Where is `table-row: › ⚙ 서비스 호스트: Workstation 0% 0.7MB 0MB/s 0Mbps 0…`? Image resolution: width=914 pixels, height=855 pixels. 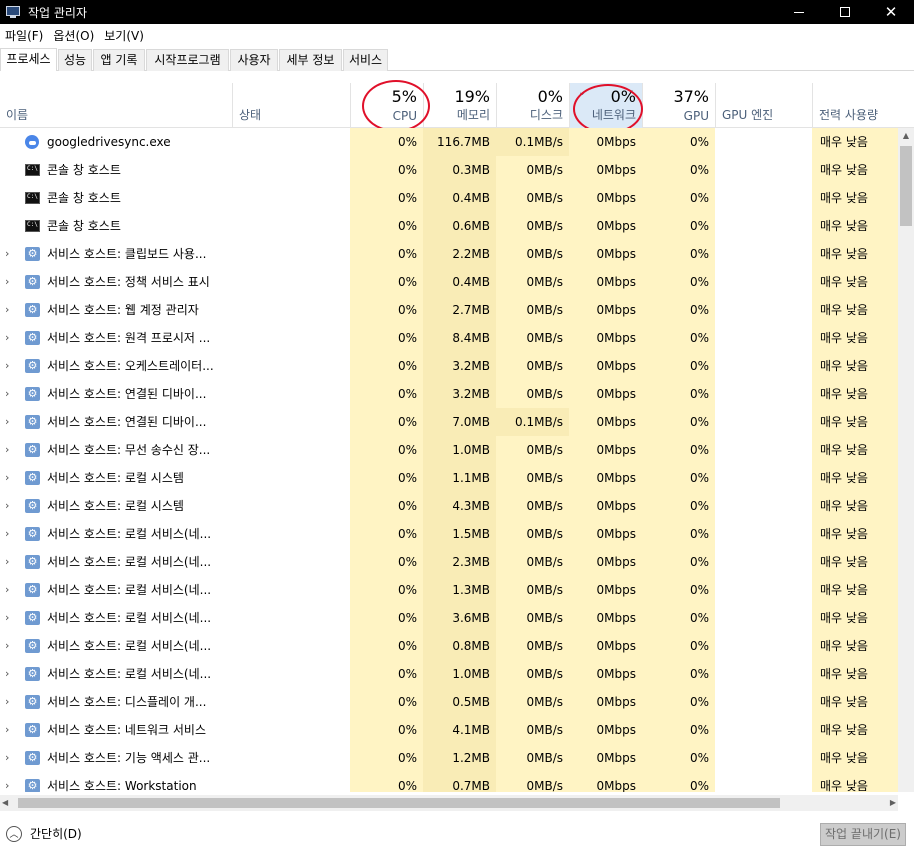 table-row: › ⚙ 서비스 호스트: Workstation 0% 0.7MB 0MB/s 0Mbps 0… is located at coordinates (449, 782).